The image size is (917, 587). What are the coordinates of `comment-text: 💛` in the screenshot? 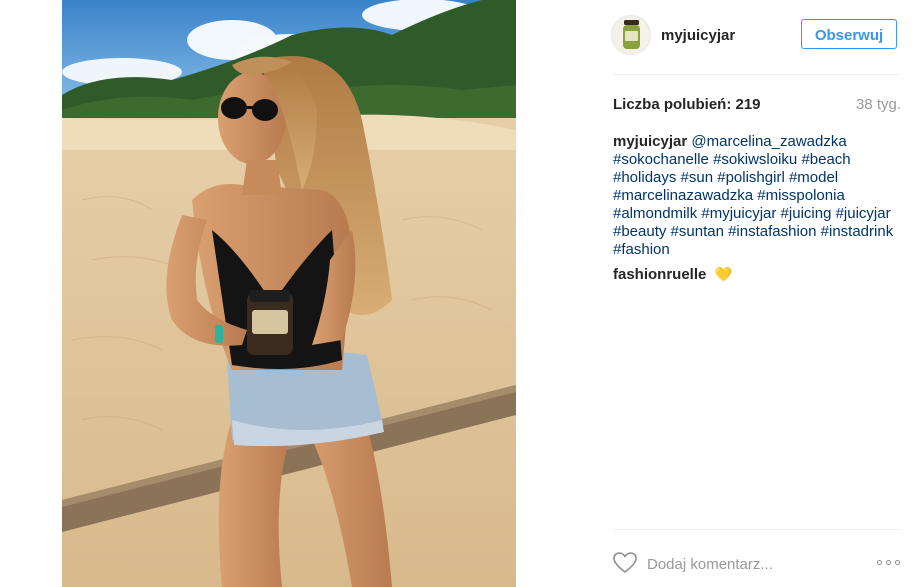 It's located at (723, 274).